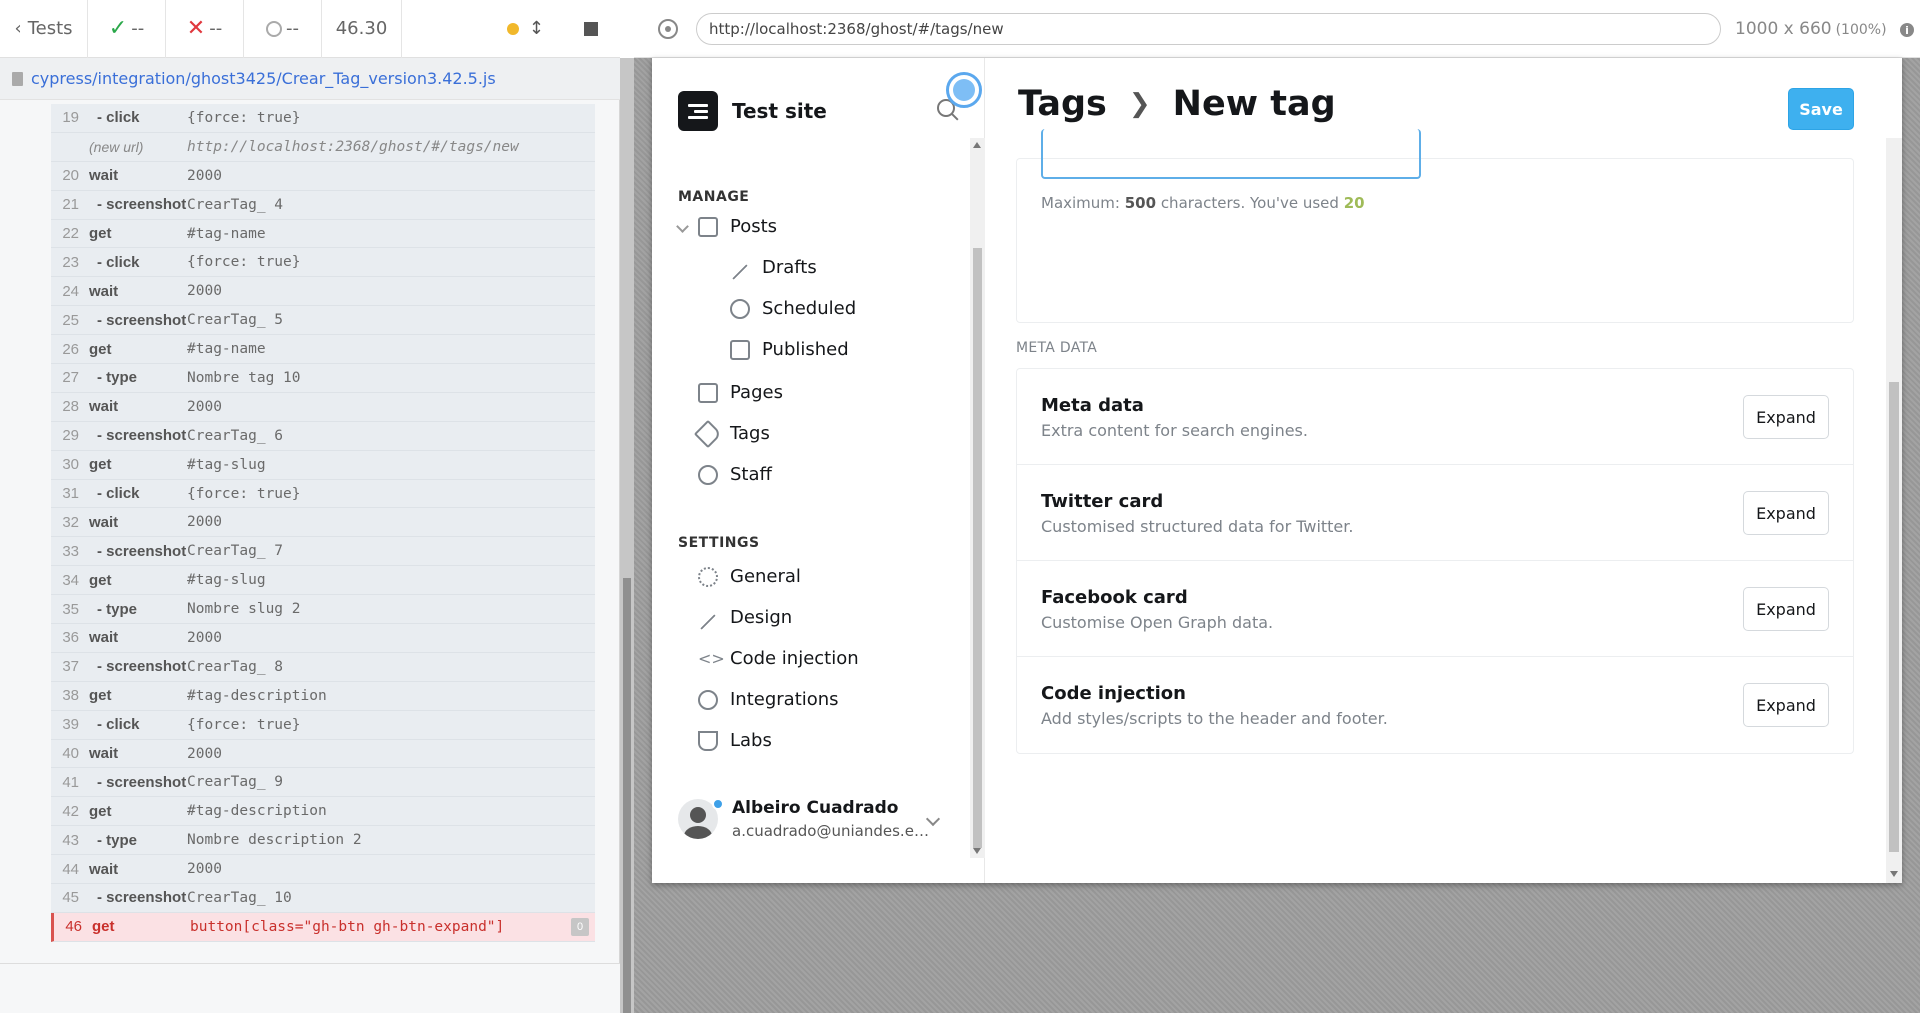  What do you see at coordinates (737, 226) in the screenshot?
I see `sidebar-item-posts: Posts` at bounding box center [737, 226].